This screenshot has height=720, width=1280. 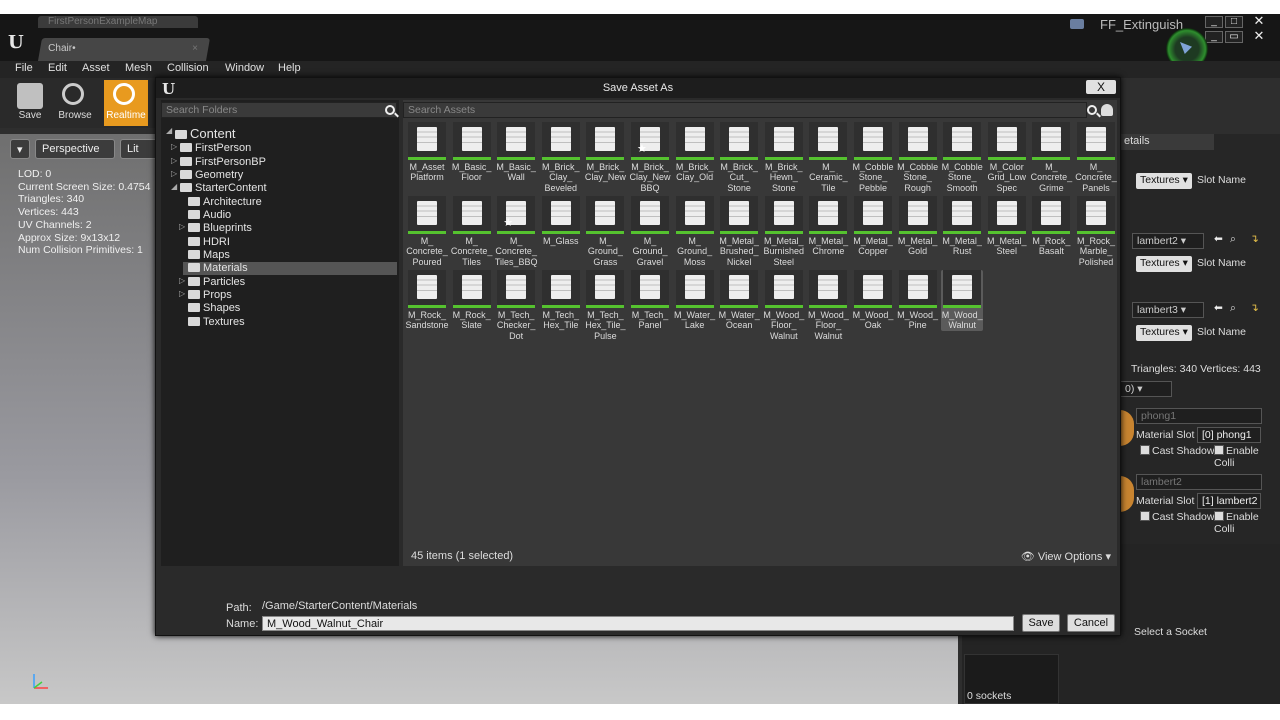 What do you see at coordinates (427, 231) in the screenshot?
I see `asset-tile: M_ Concrete_ Poured` at bounding box center [427, 231].